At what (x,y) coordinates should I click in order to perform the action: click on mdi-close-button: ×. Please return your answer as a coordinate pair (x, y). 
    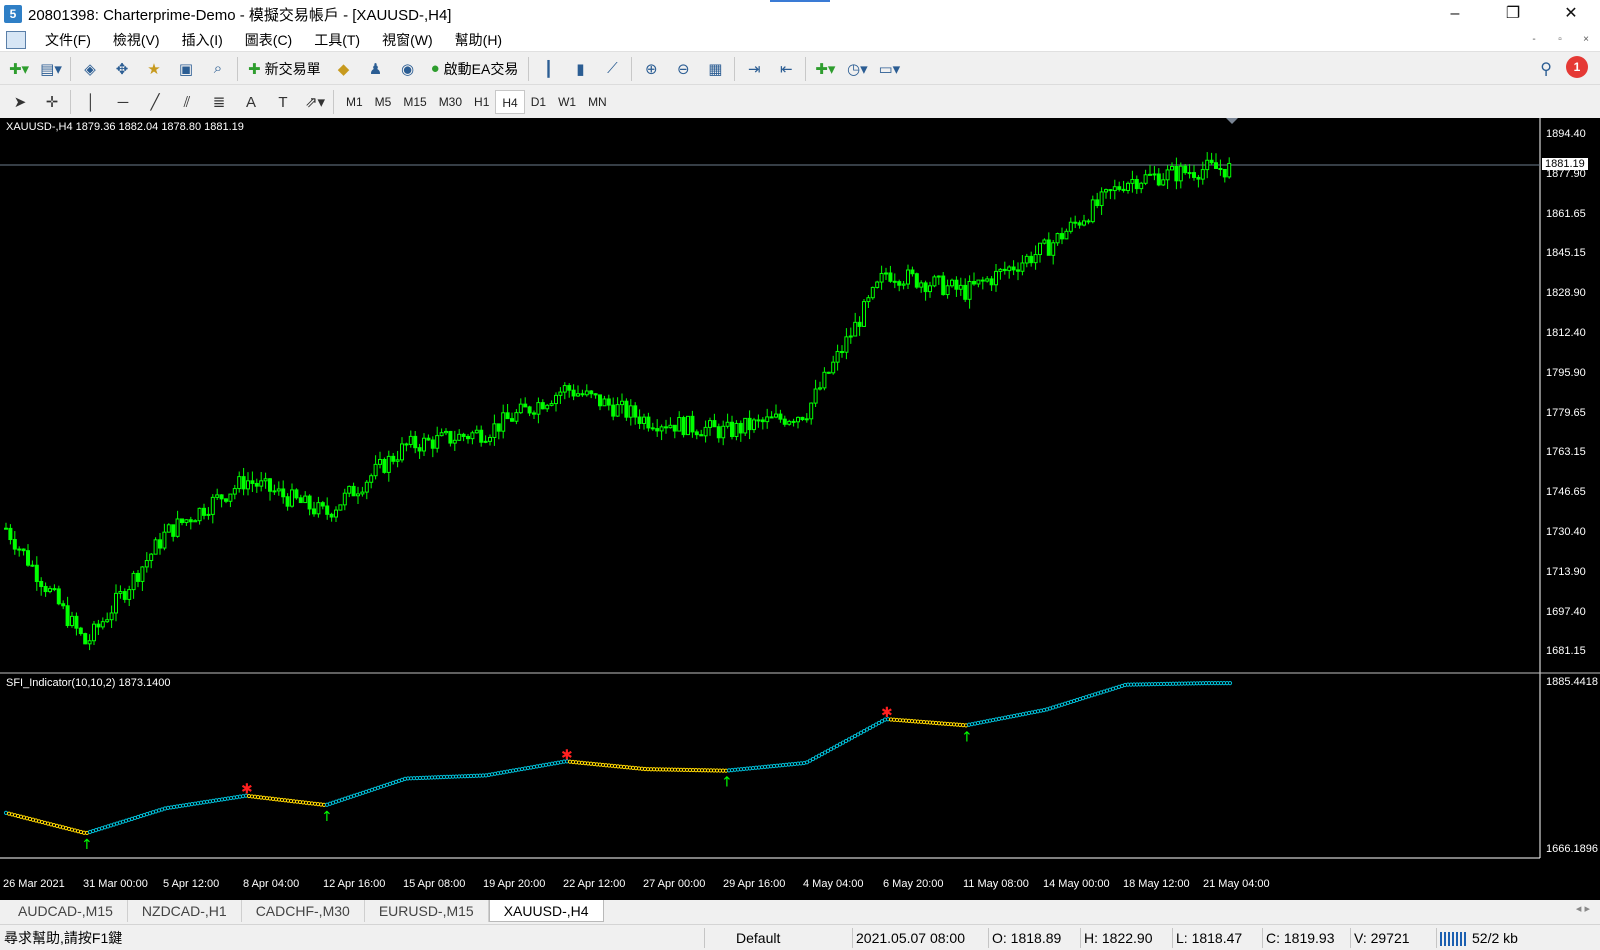
    Looking at the image, I should click on (1586, 39).